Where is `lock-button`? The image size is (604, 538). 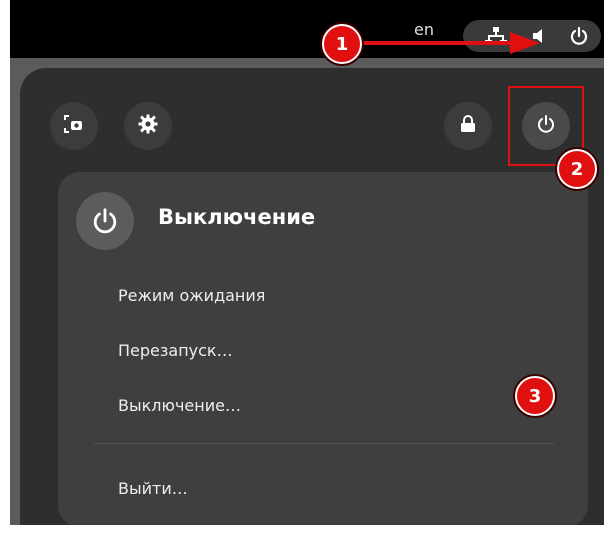 lock-button is located at coordinates (468, 126).